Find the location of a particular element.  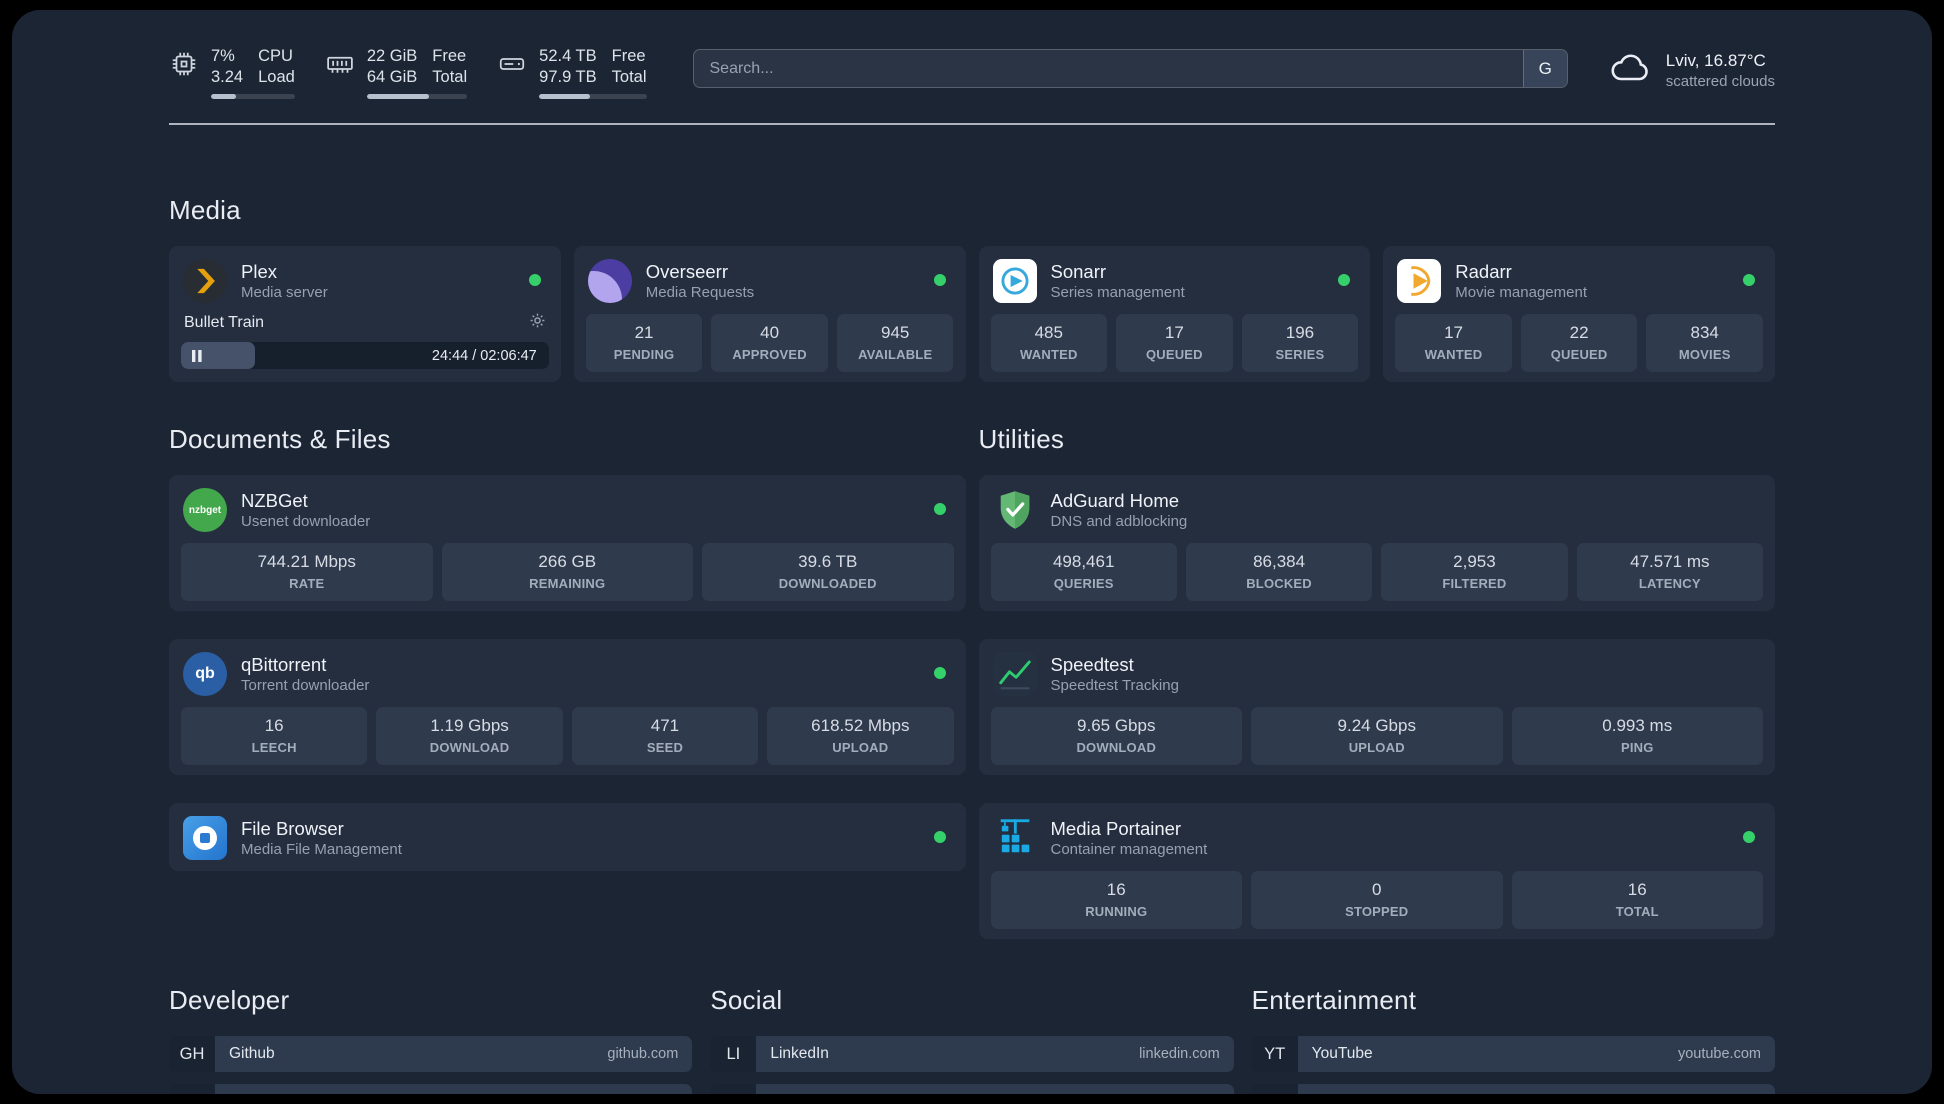

bookmark-domain: github.com is located at coordinates (643, 1054).